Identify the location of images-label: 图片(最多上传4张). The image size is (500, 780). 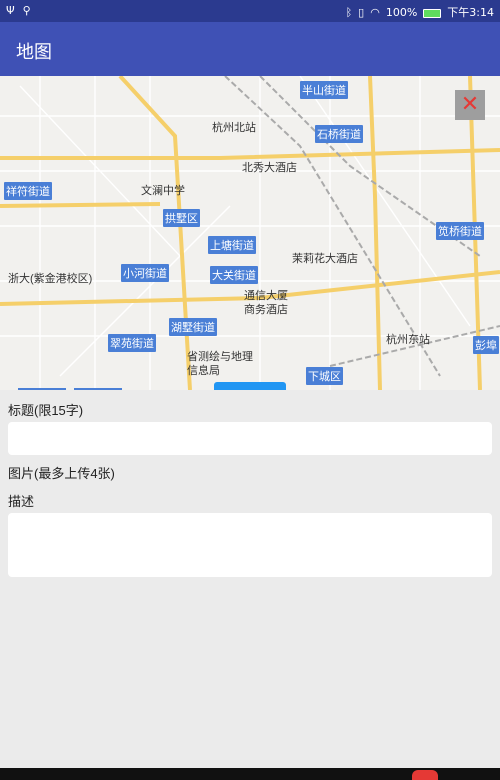
(61, 473).